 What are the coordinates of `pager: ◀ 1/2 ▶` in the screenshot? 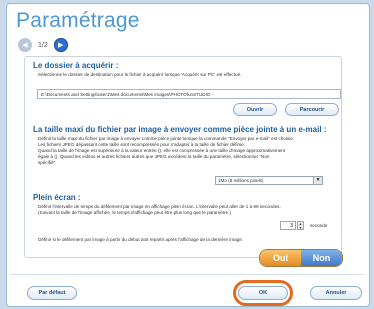 It's located at (43, 45).